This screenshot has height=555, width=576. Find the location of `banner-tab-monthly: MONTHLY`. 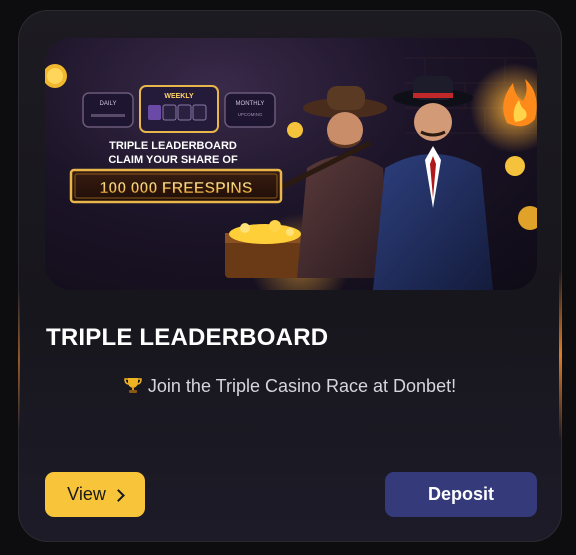

banner-tab-monthly: MONTHLY is located at coordinates (250, 104).